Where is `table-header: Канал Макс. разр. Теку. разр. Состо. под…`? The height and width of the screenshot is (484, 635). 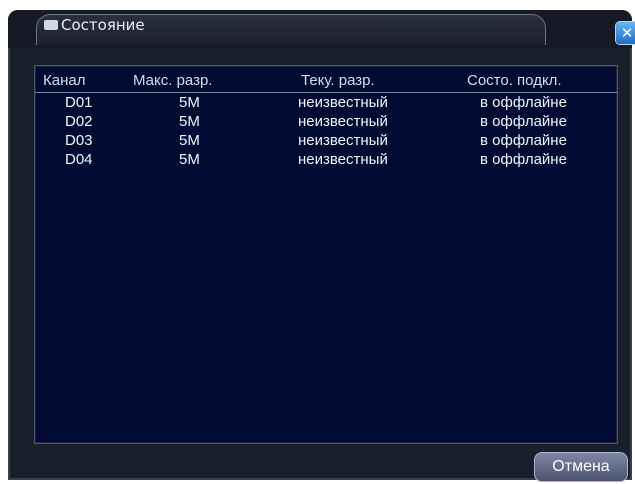
table-header: Канал Макс. разр. Теку. разр. Состо. под… is located at coordinates (326, 82).